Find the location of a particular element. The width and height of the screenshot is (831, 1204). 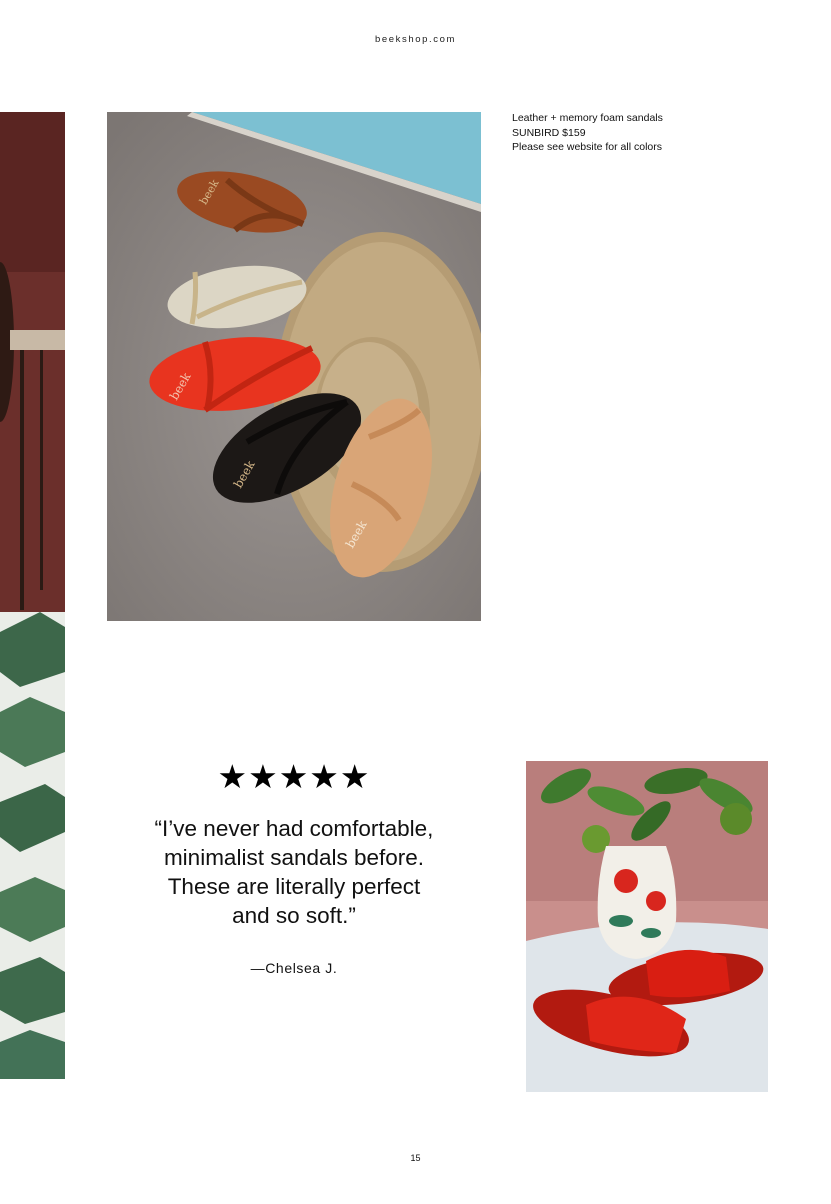

site-url: beekshop.com is located at coordinates (415, 39).